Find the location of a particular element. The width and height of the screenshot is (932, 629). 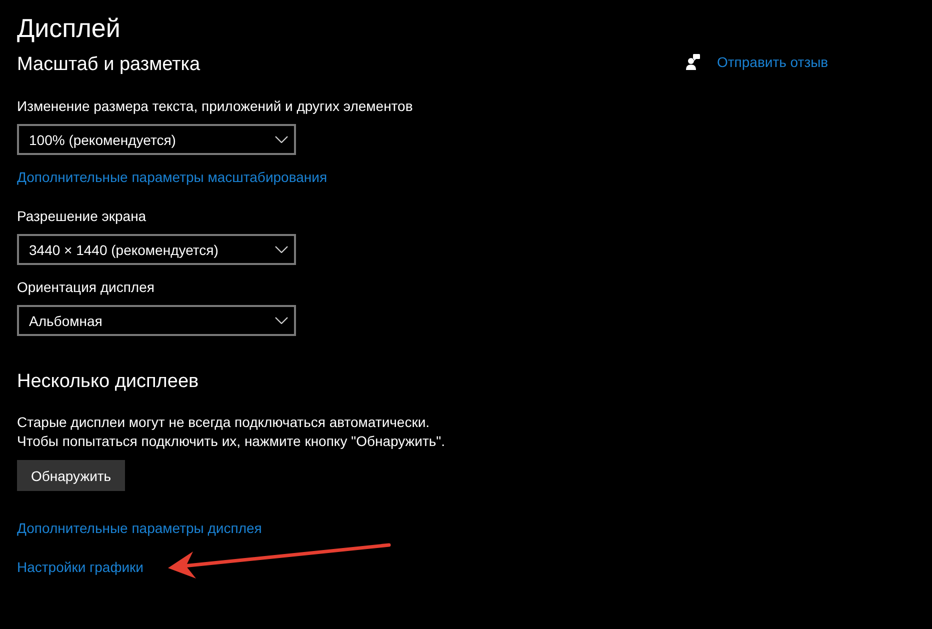

field-label: Разрешение экрана is located at coordinates (81, 216).